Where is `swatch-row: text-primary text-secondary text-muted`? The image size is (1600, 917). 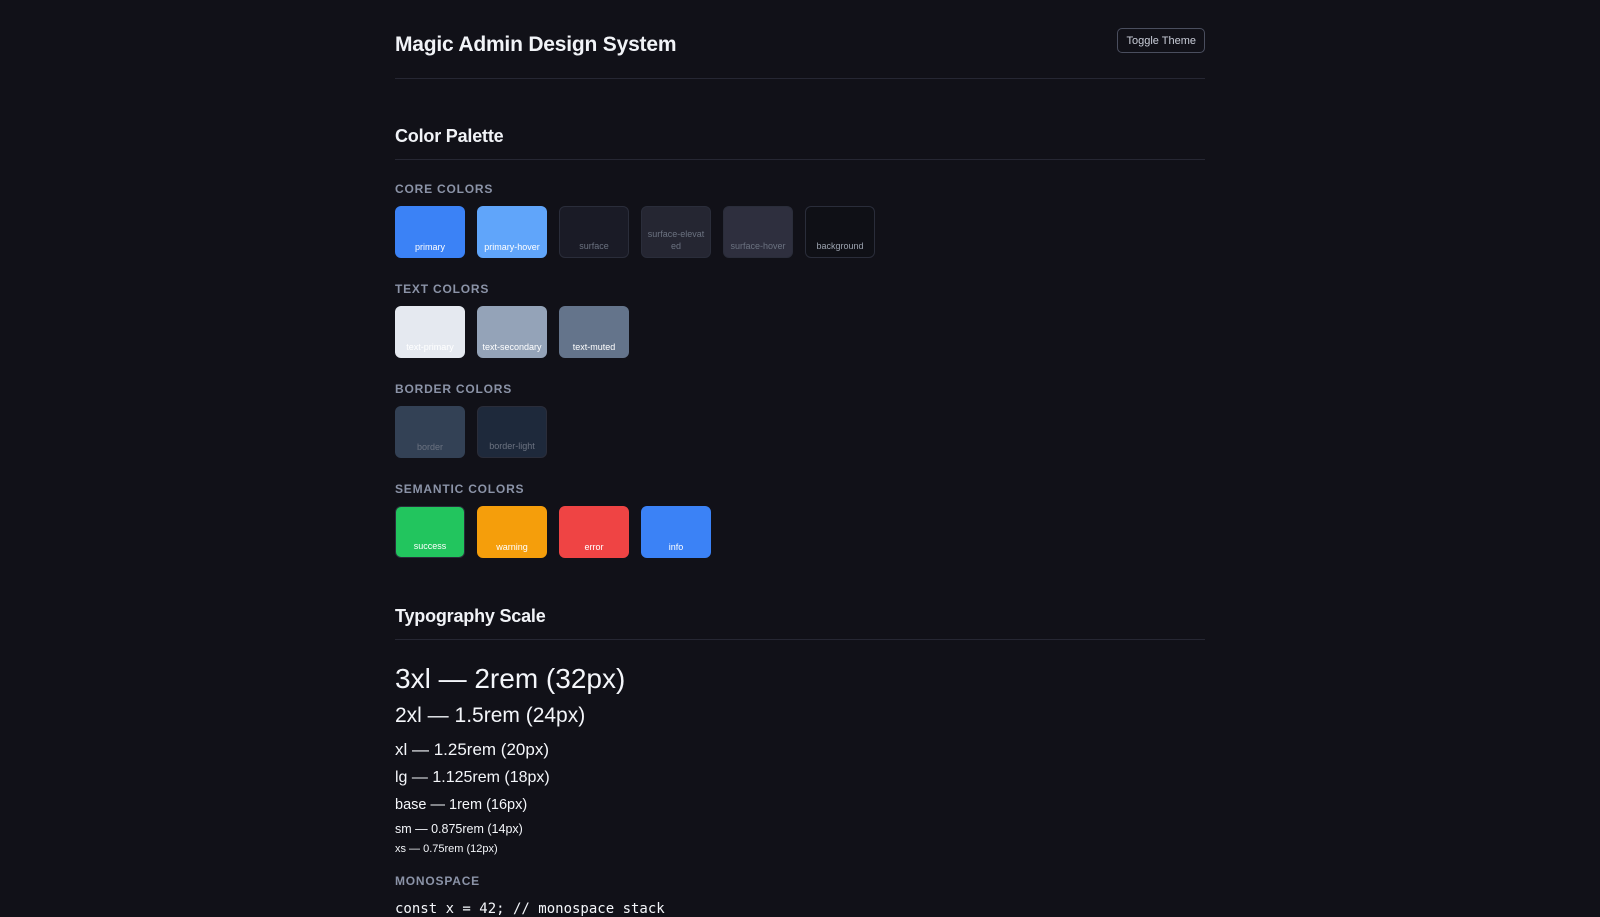
swatch-row: text-primary text-secondary text-muted is located at coordinates (800, 332).